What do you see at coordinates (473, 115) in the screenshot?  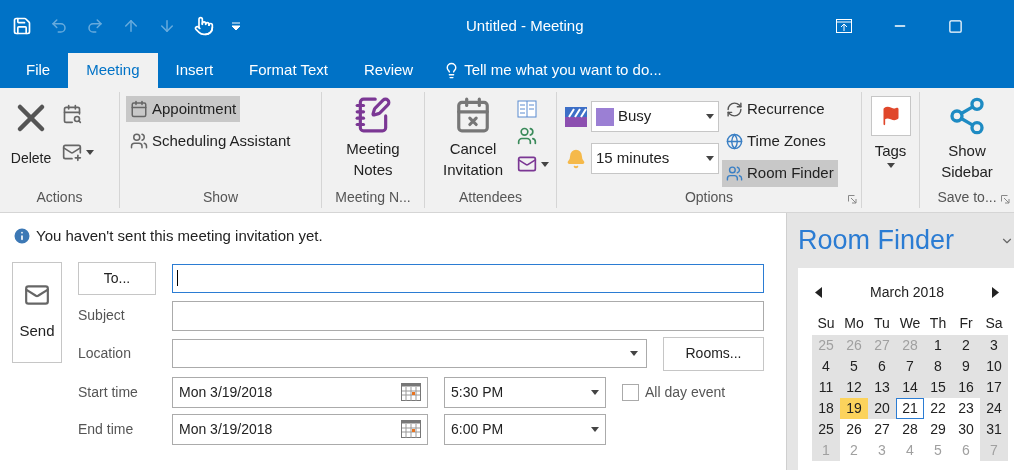 I see `calendar-cancel-icon` at bounding box center [473, 115].